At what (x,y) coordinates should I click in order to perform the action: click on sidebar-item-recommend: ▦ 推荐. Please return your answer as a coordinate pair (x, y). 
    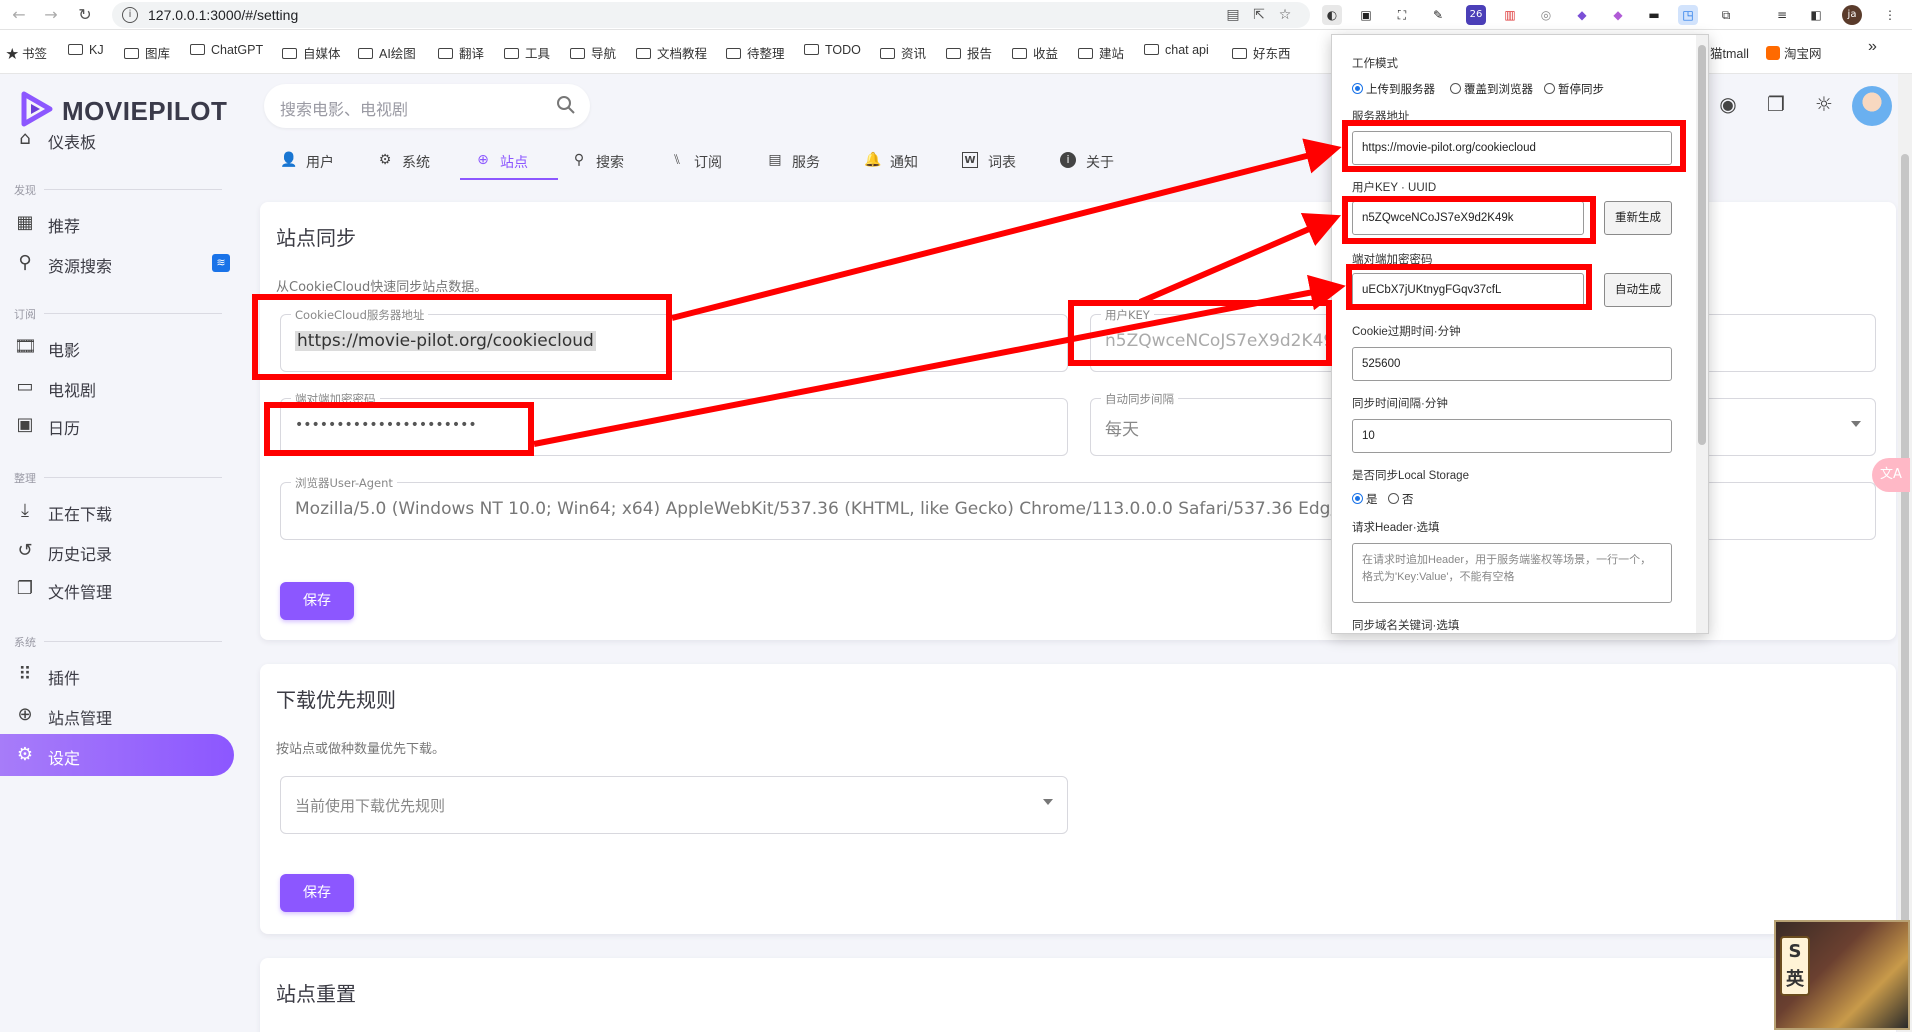
    Looking at the image, I should click on (117, 223).